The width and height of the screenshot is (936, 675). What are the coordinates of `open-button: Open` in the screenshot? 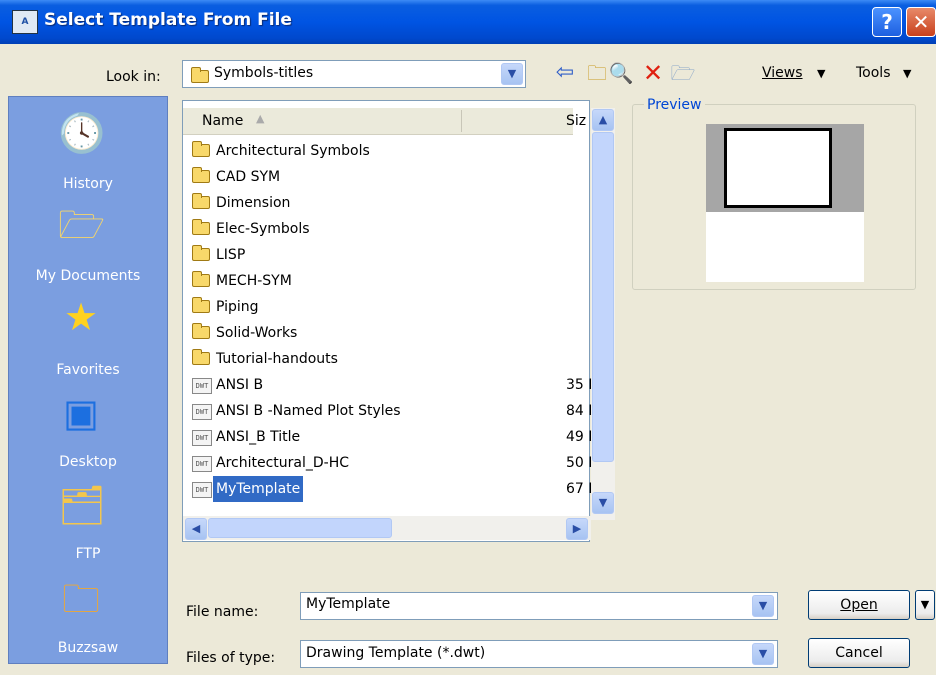 It's located at (859, 605).